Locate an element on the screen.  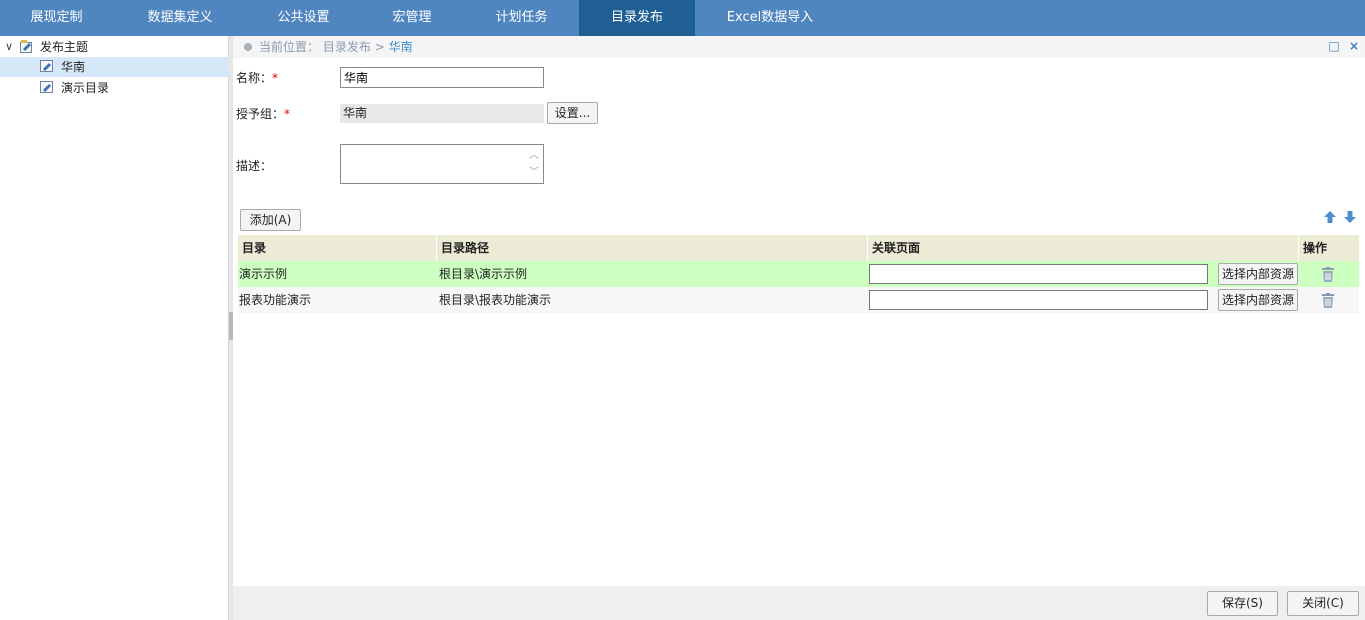
column-header-page: 关联页面 is located at coordinates (1083, 248).